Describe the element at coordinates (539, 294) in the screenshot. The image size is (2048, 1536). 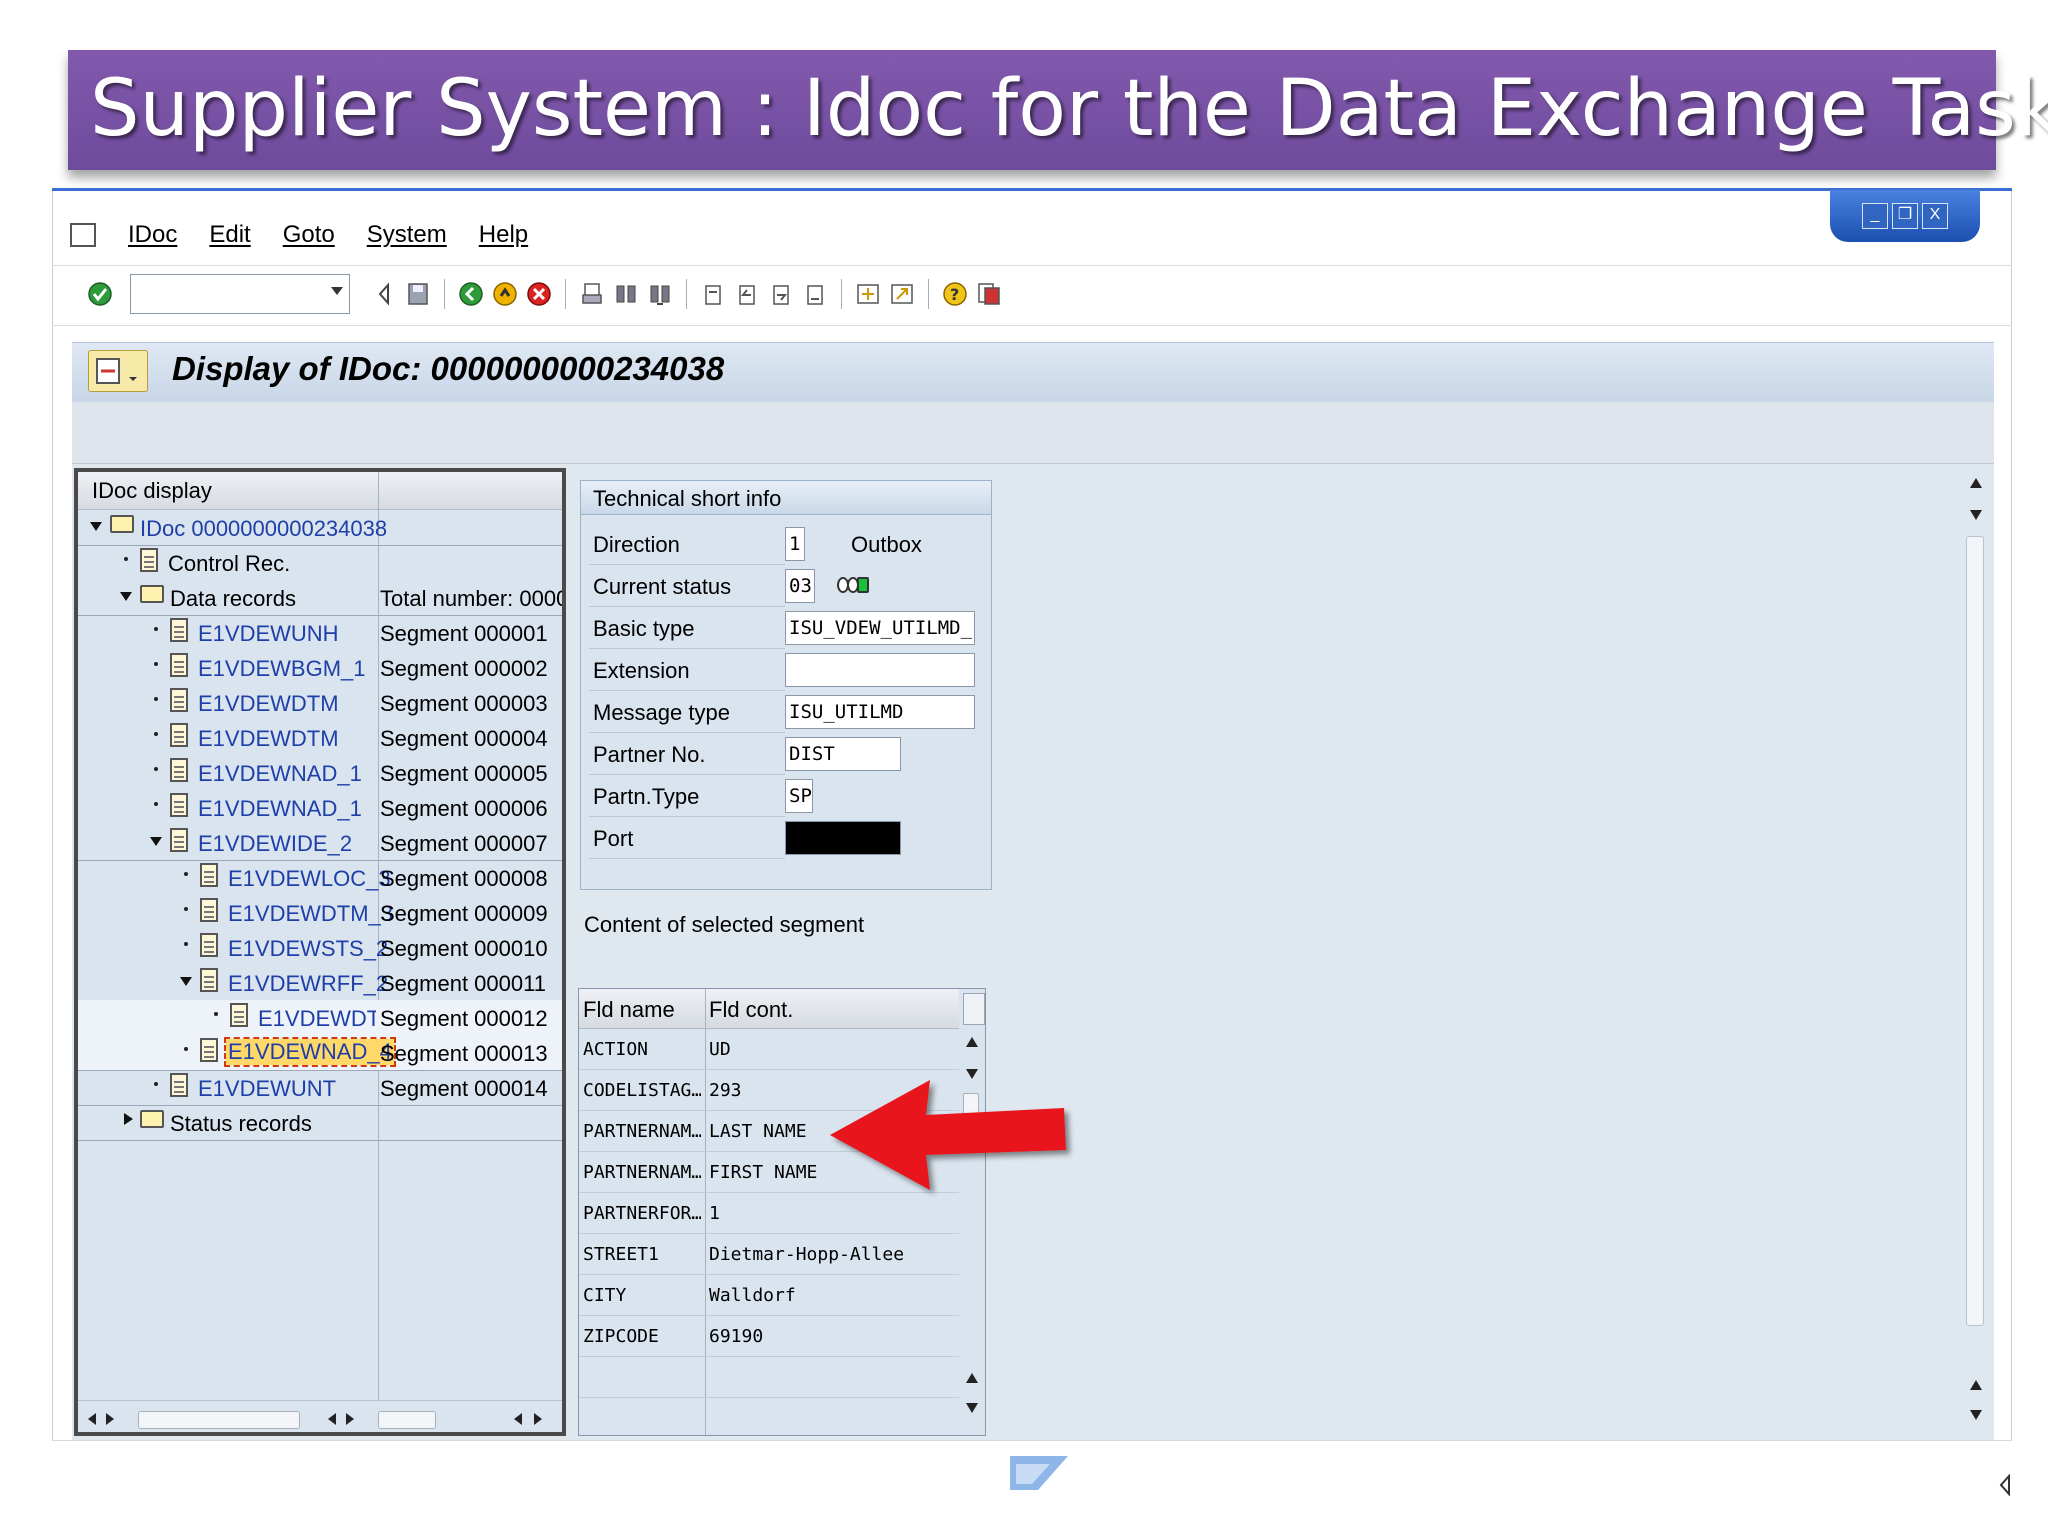
I see `cancel-icon` at that location.